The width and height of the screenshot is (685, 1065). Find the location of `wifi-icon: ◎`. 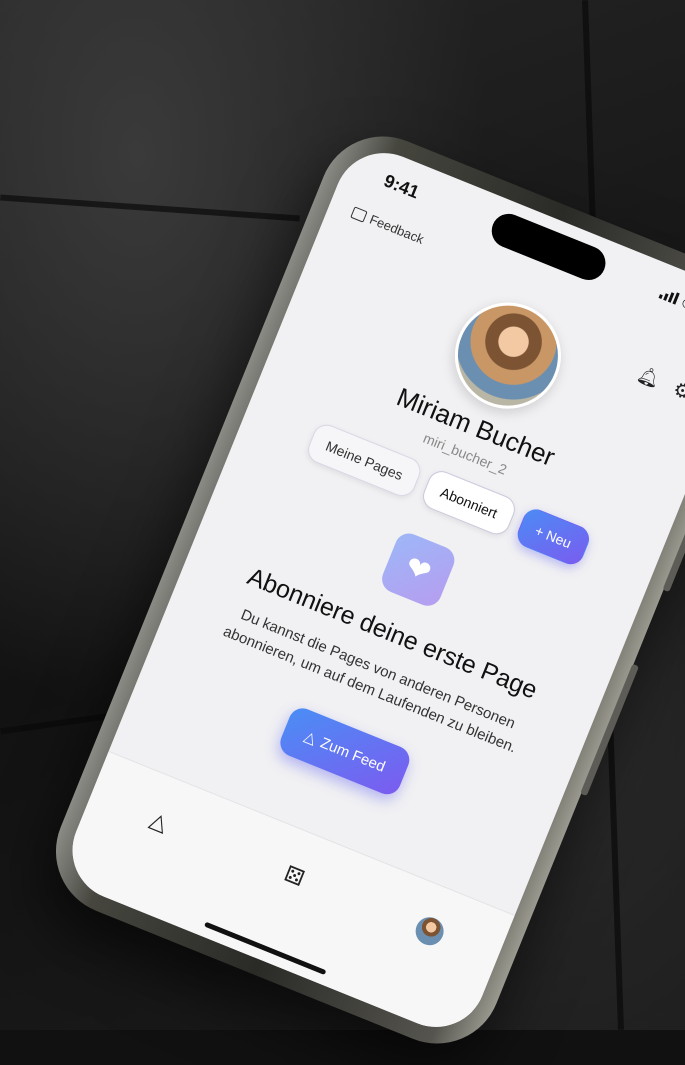

wifi-icon: ◎ is located at coordinates (682, 303).